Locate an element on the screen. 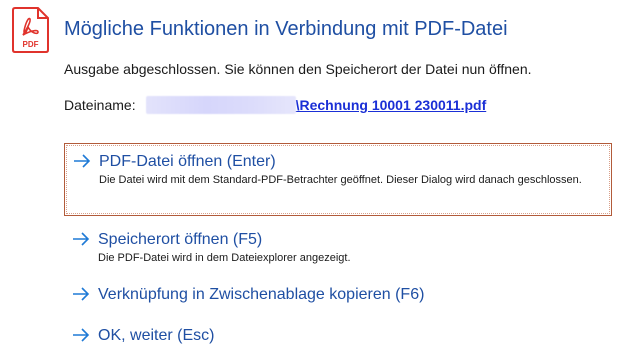  open-pdf-title: PDF-Datei öffnen (Enter) is located at coordinates (187, 161).